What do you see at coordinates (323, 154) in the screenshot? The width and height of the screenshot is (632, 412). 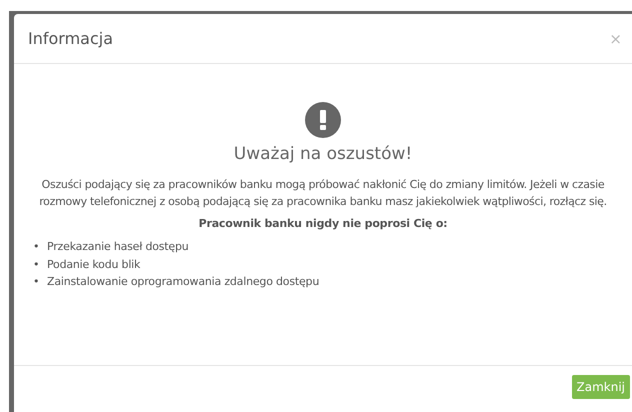 I see `warning-heading: Uważaj na oszustów!` at bounding box center [323, 154].